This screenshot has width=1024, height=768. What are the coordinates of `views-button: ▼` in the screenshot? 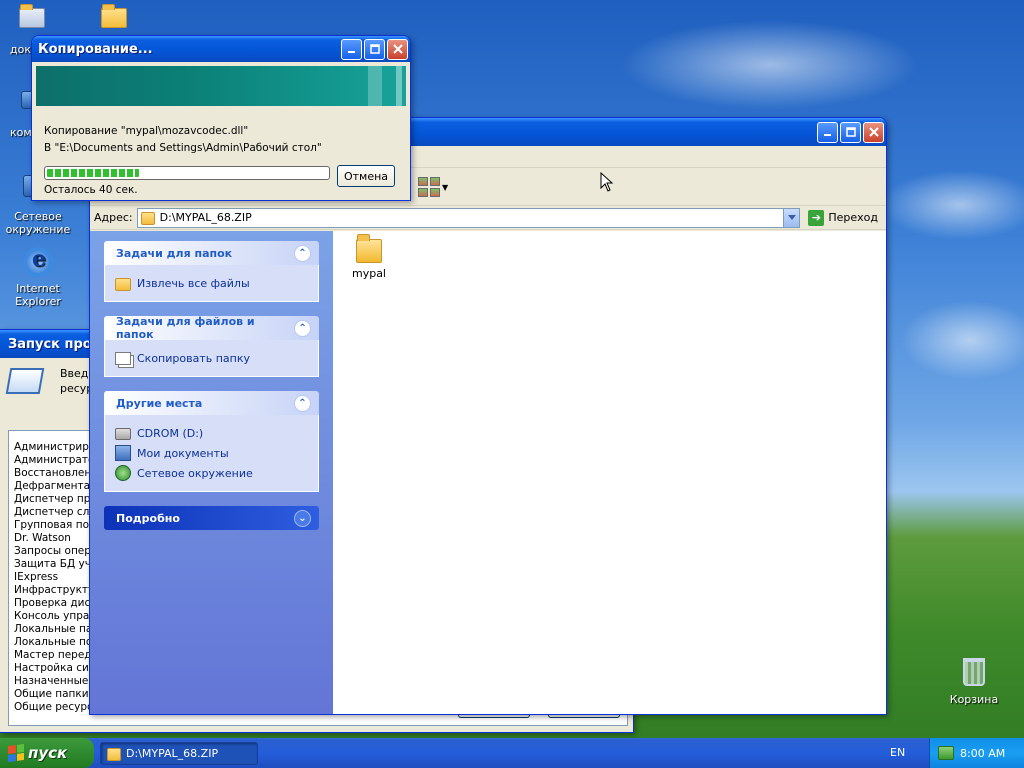 It's located at (433, 187).